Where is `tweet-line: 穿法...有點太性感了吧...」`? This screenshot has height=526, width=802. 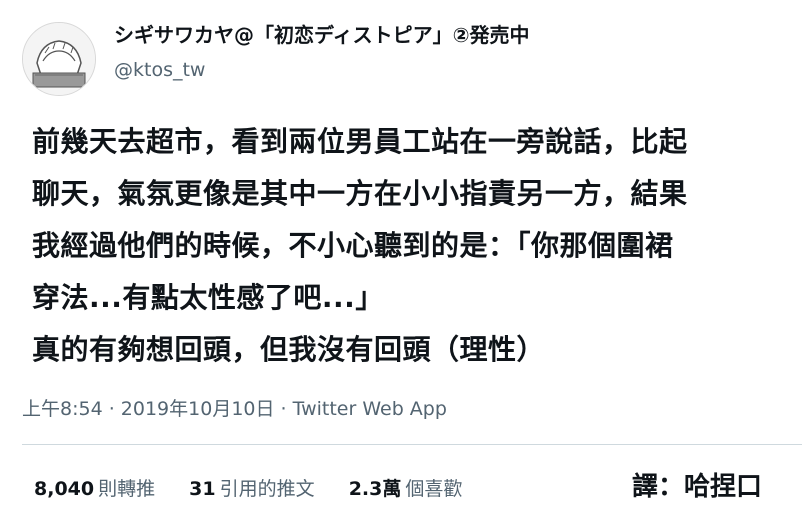
tweet-line: 穿法...有點太性感了吧...」 is located at coordinates (208, 297).